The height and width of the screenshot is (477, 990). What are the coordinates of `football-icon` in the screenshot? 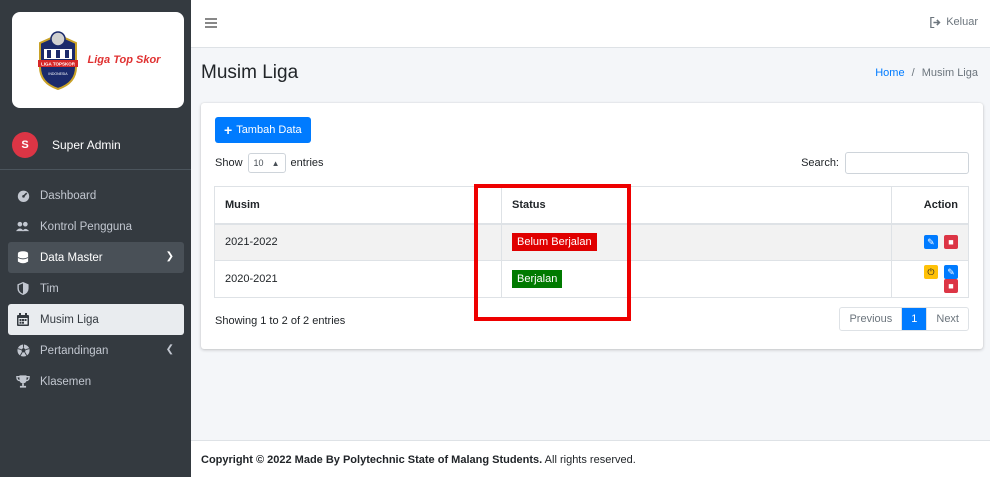 It's located at (23, 351).